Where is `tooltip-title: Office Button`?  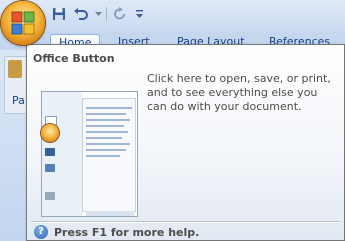 tooltip-title: Office Button is located at coordinates (74, 58).